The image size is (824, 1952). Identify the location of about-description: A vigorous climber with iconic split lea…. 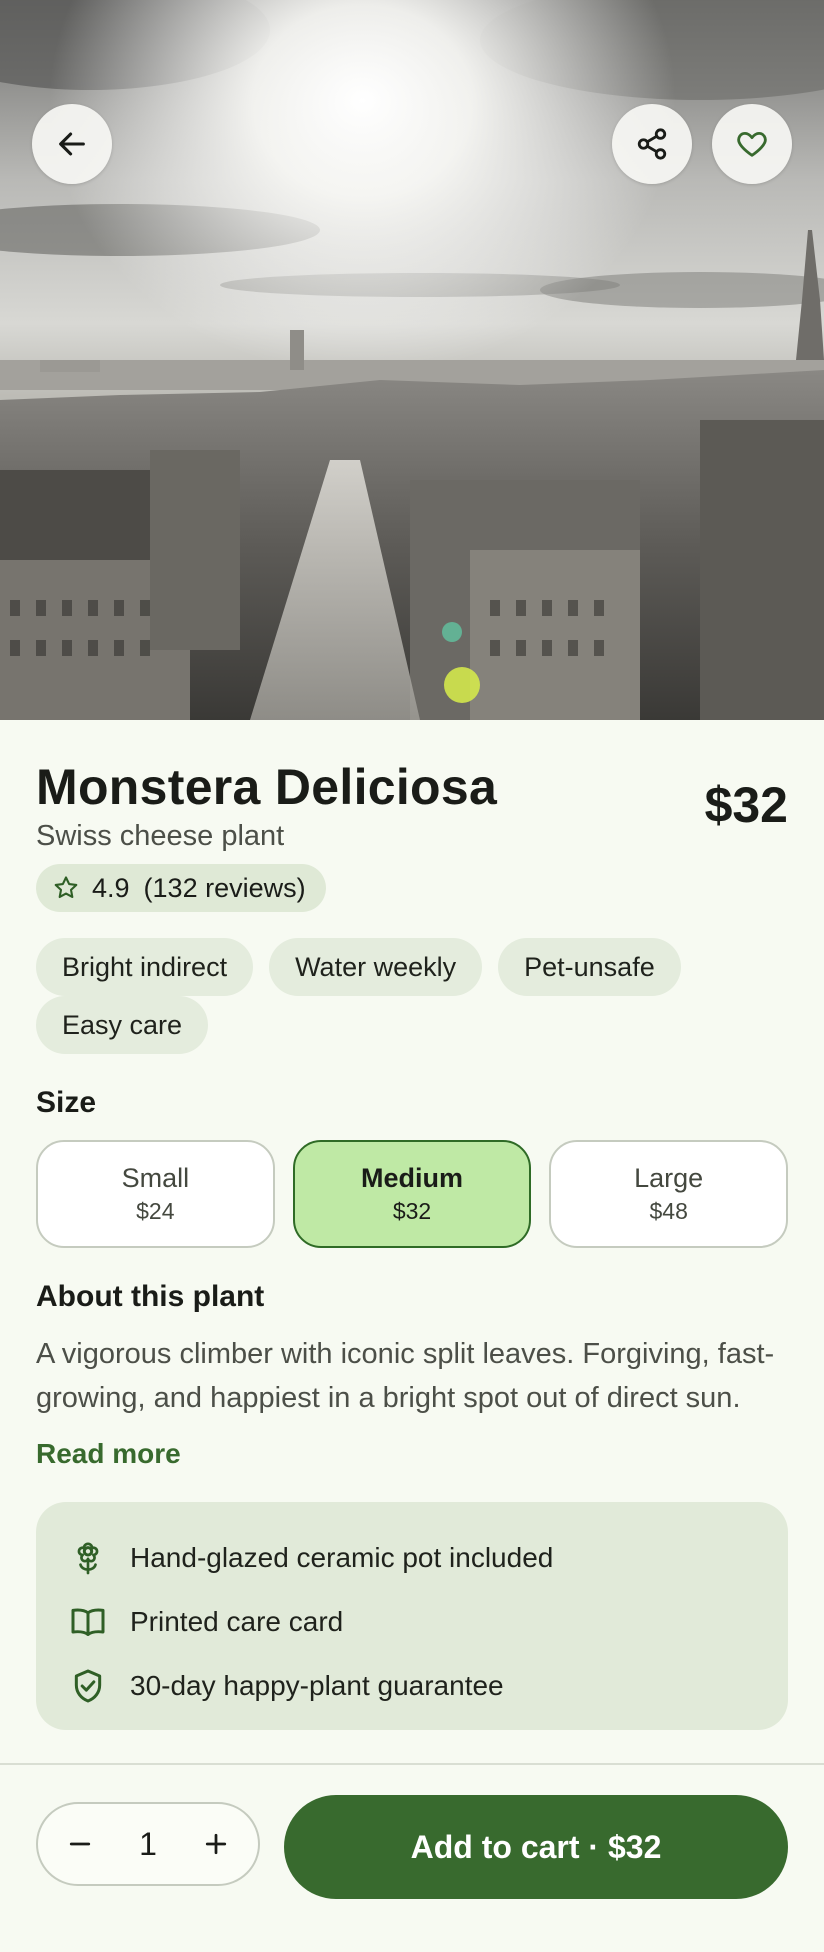
(405, 1376).